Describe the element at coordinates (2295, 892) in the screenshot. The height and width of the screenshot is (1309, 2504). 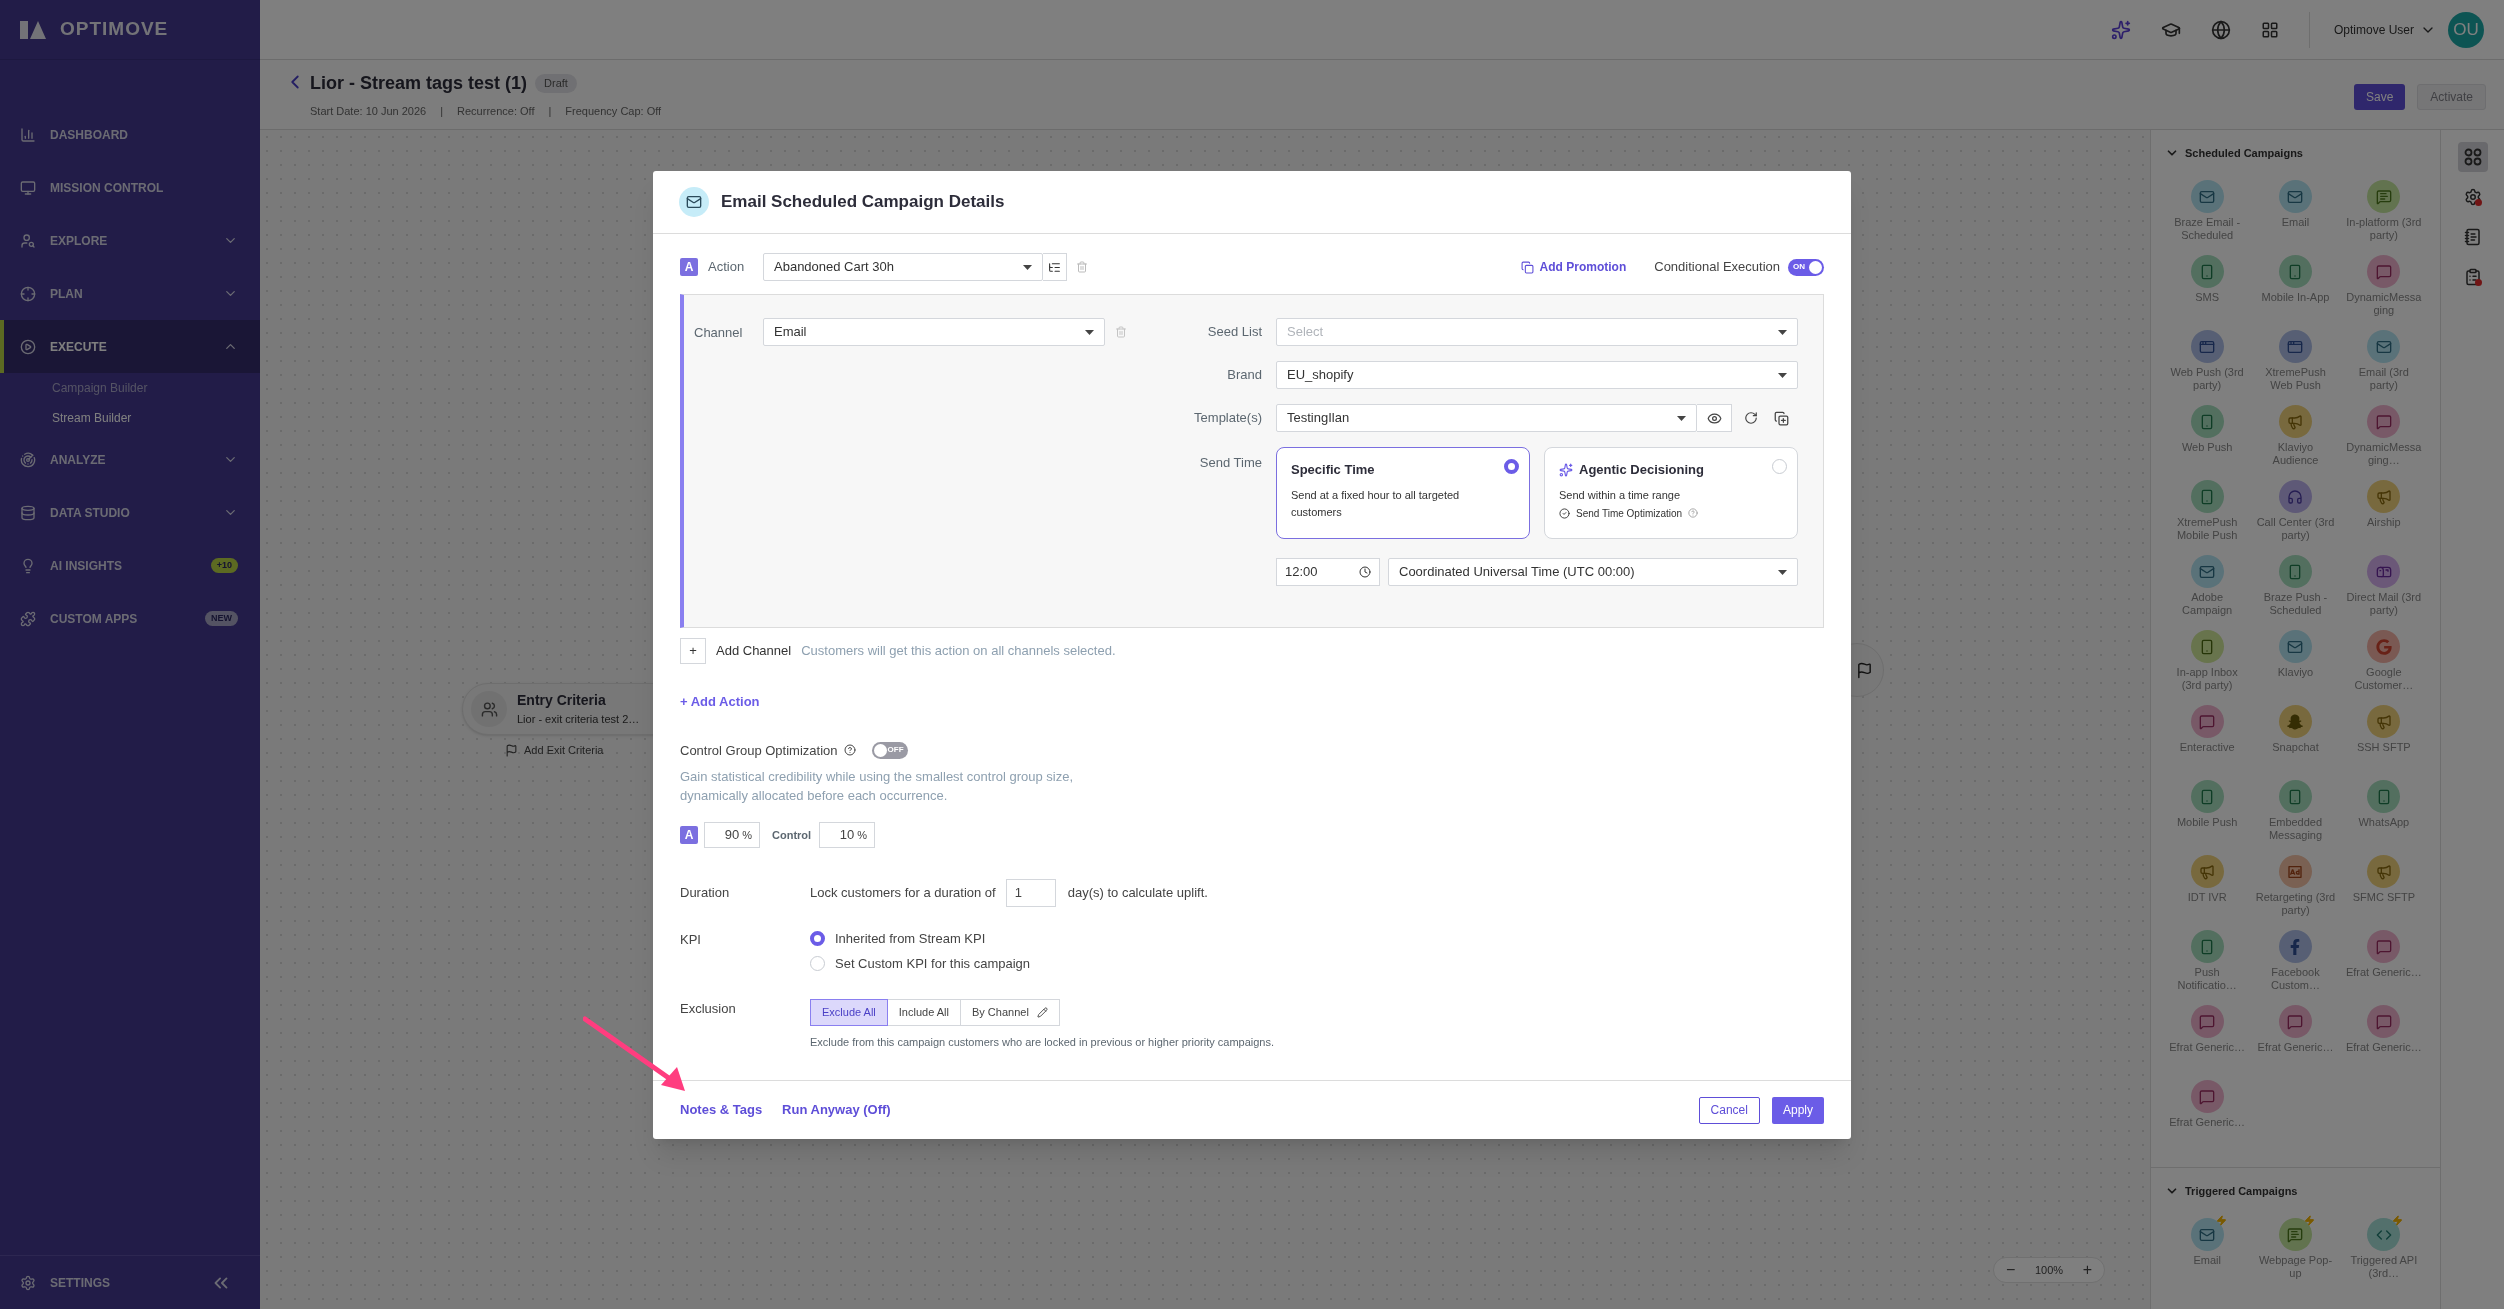
I see `channel-tile: Retargeting (3rd party)` at that location.